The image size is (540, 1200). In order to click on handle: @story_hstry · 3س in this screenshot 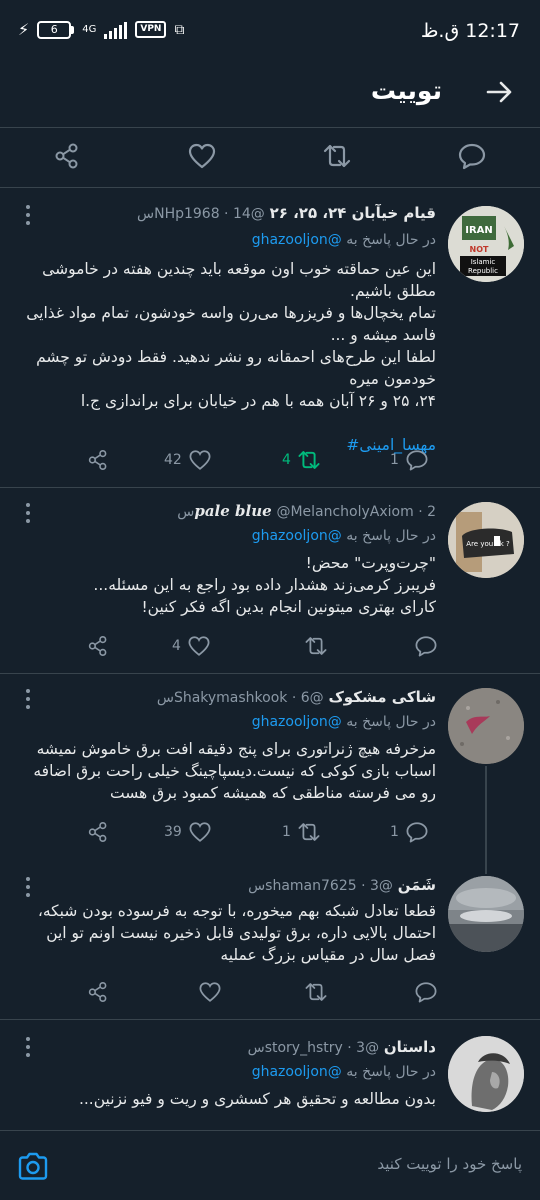, I will do `click(313, 1048)`.